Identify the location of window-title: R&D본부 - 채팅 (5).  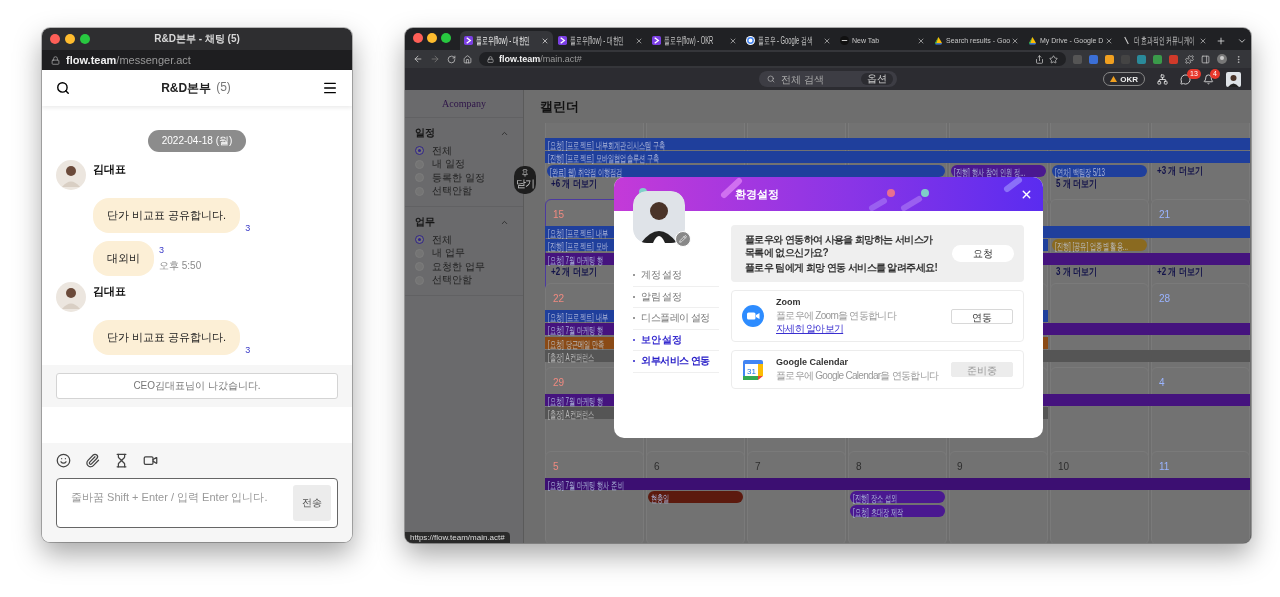
(197, 39).